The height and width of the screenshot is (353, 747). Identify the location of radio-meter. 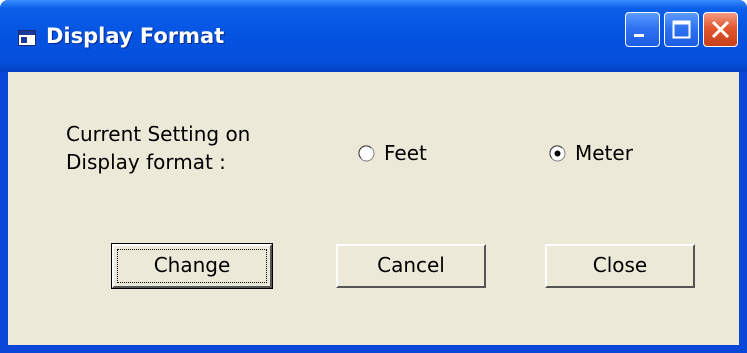
(557, 153).